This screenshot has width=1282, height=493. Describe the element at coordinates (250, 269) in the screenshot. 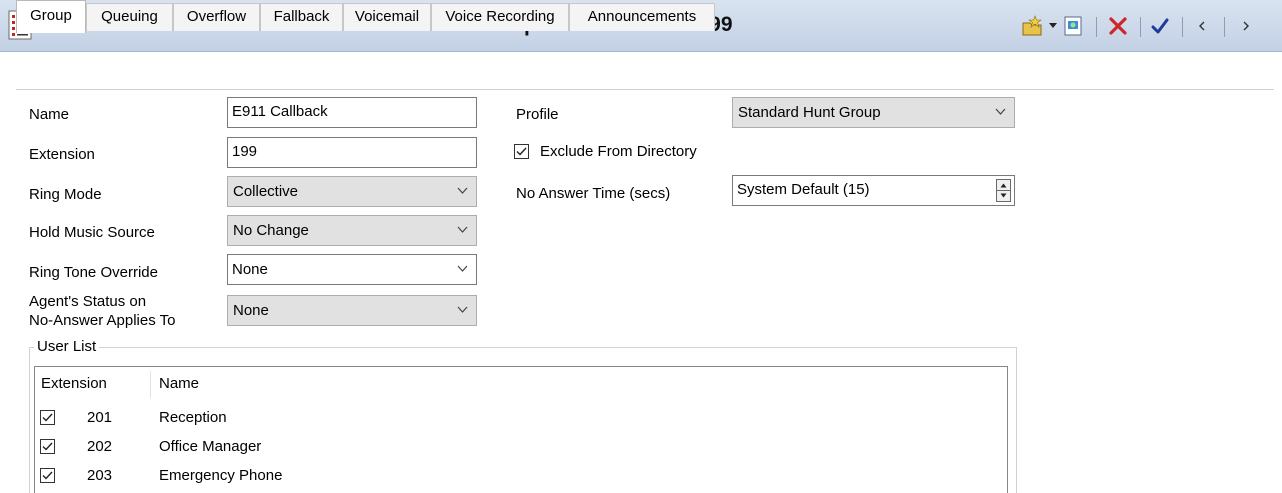

I see `ring-tone-value: None` at that location.